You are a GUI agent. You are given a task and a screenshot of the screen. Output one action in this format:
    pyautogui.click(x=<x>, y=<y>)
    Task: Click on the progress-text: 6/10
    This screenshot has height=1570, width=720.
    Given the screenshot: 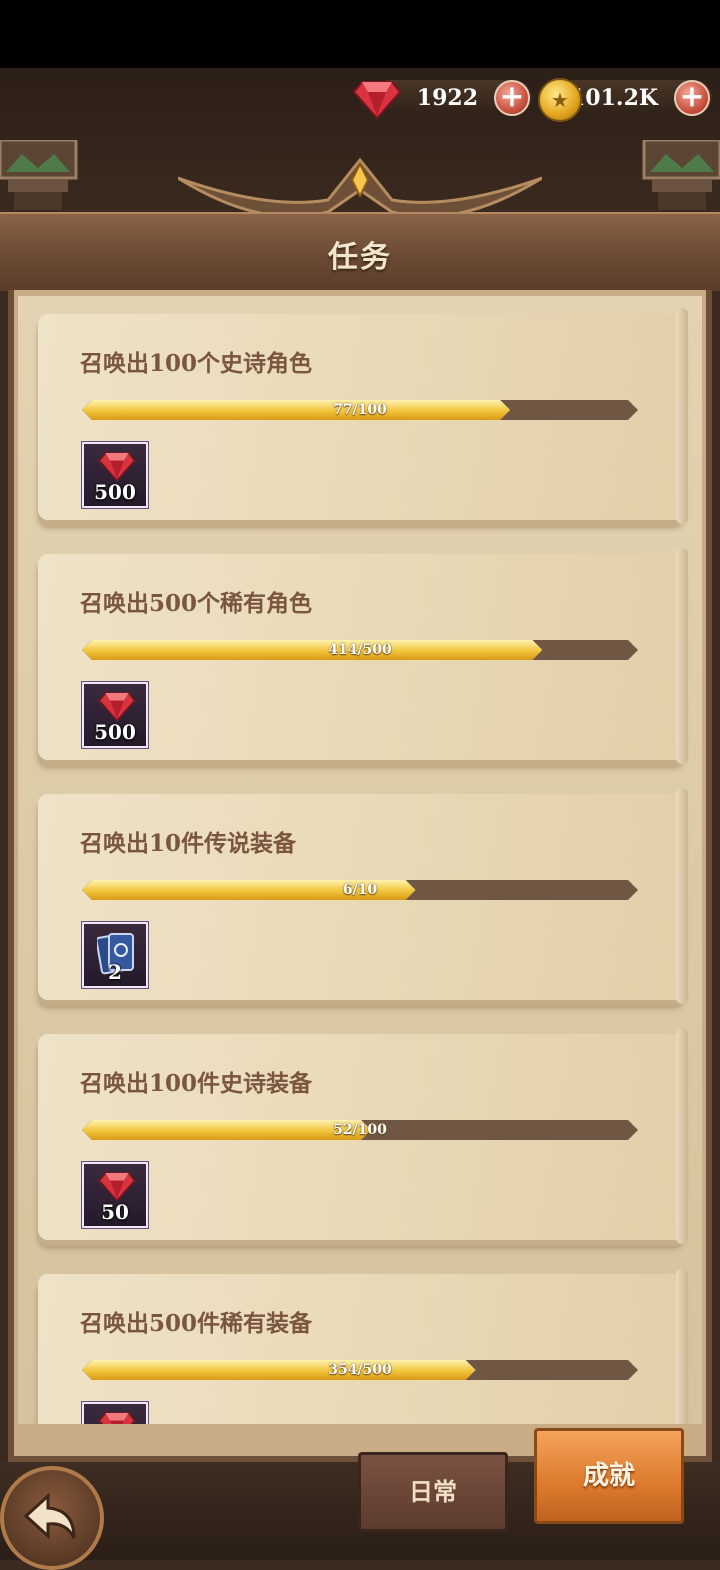 What is the action you would take?
    pyautogui.click(x=360, y=890)
    